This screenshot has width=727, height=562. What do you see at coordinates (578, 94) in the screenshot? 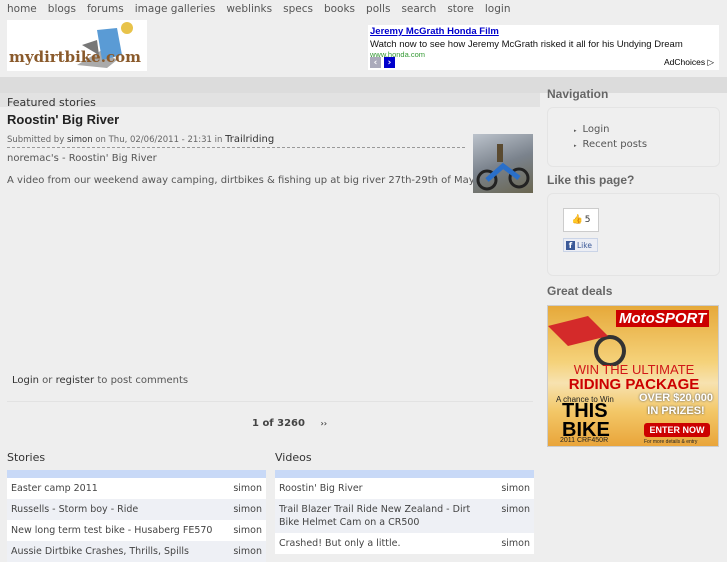
I see `navigation-heading: Navigation` at bounding box center [578, 94].